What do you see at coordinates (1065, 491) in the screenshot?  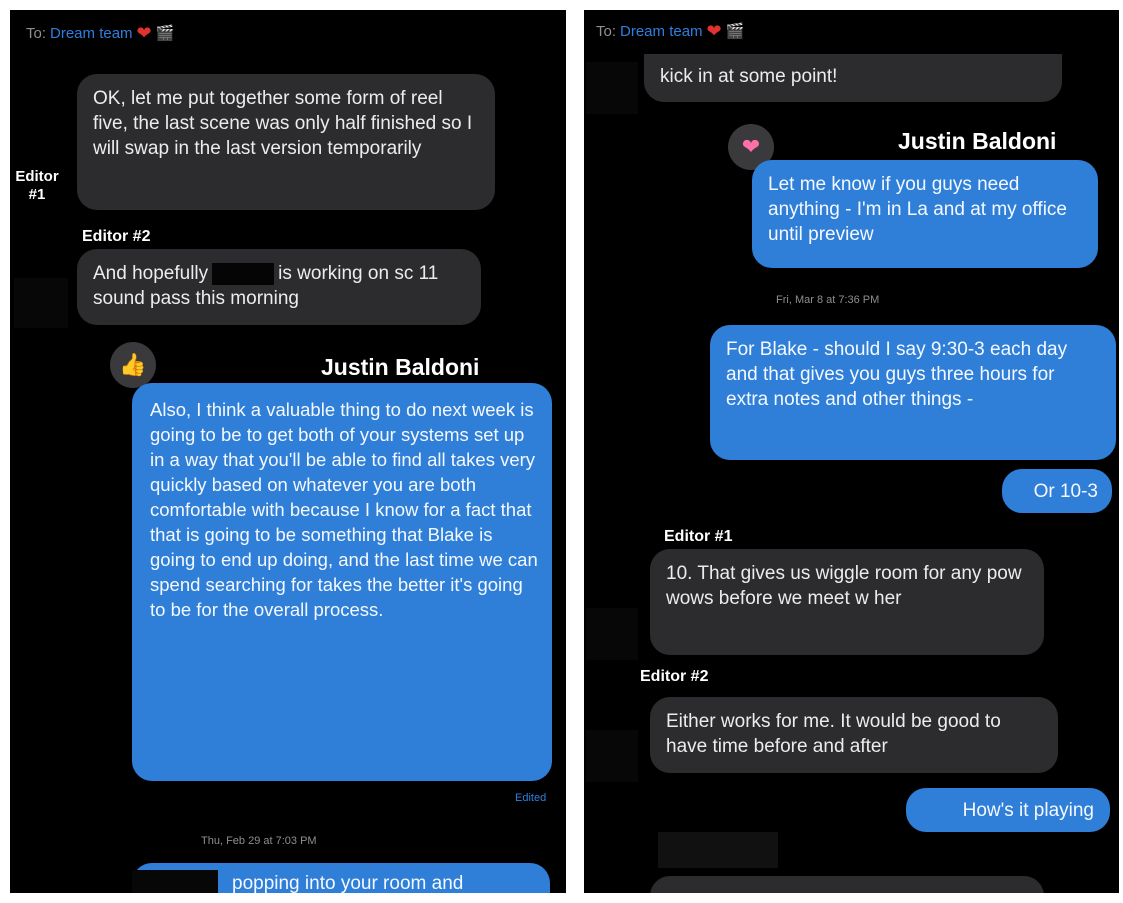 I see `message-text: Or 10-3` at bounding box center [1065, 491].